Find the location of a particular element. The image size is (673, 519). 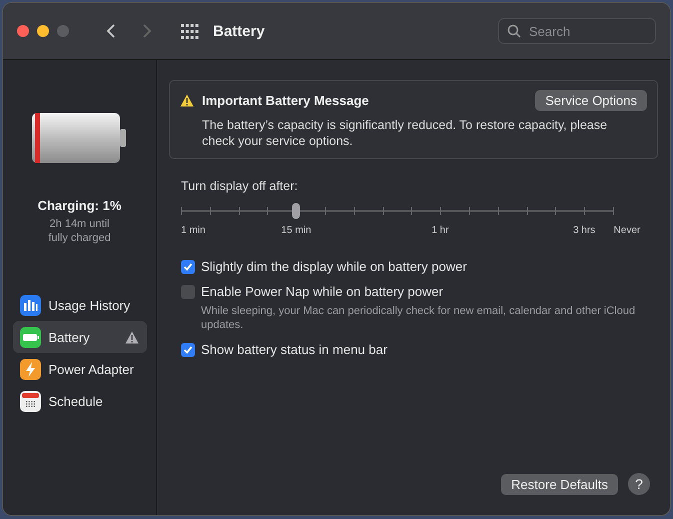

minimize-button is located at coordinates (43, 31).